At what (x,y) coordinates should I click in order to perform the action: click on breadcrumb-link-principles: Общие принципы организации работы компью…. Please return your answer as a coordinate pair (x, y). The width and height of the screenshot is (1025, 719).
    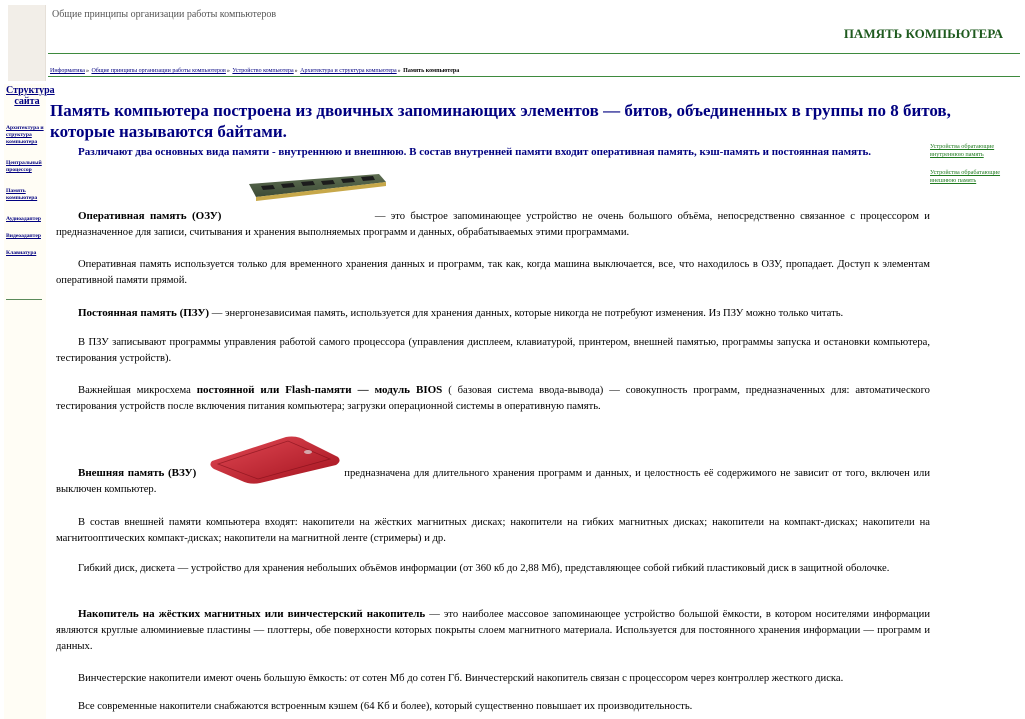
    Looking at the image, I should click on (158, 71).